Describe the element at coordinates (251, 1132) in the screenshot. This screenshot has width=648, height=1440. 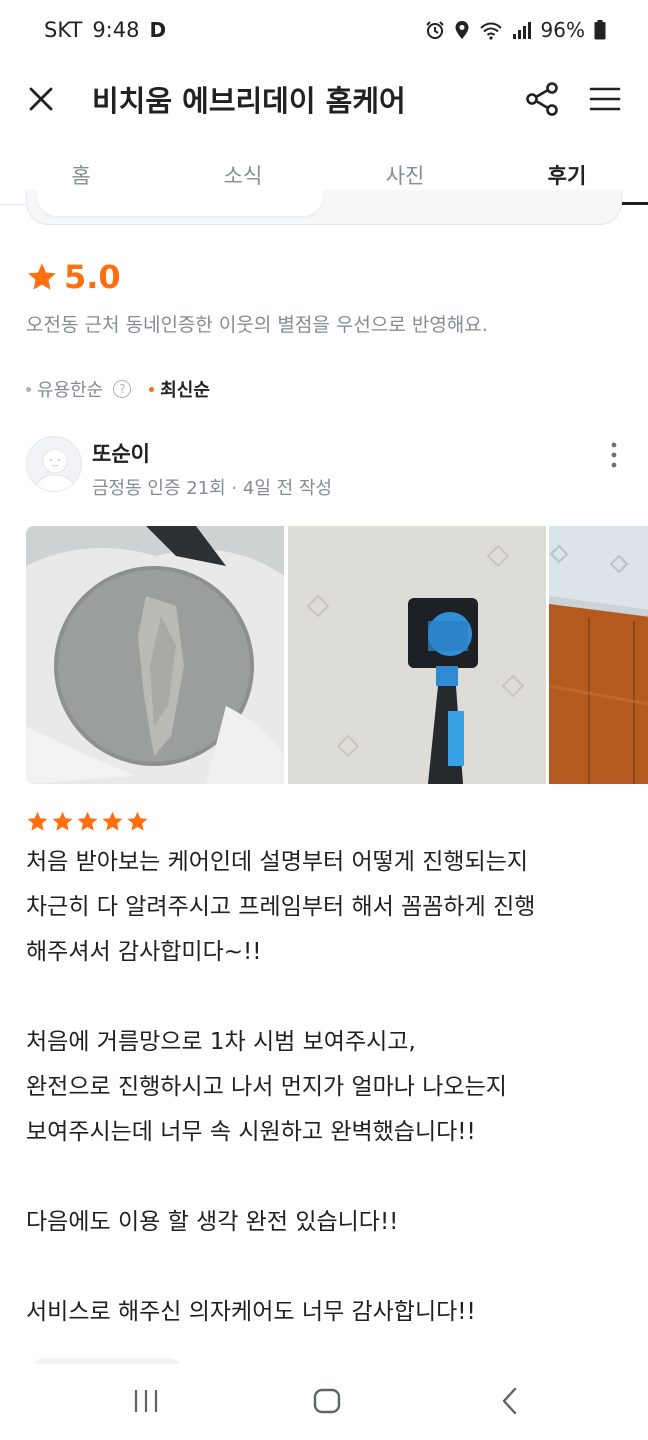
I see `review-line: 보여주시는데 너무 속 시원하고 완벽했습니다!!` at that location.